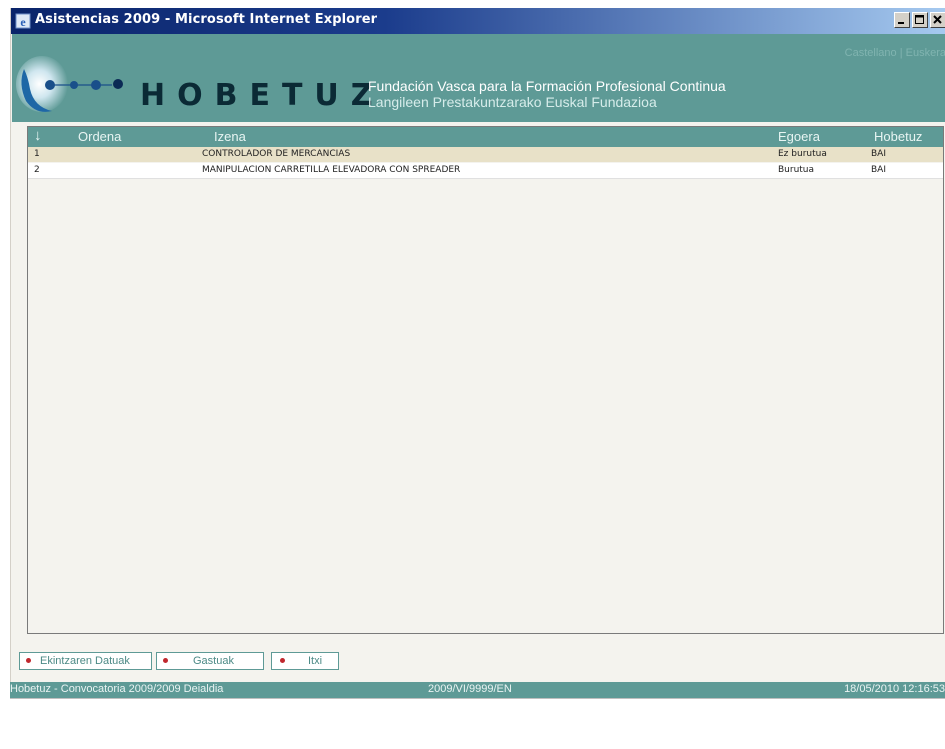 The height and width of the screenshot is (749, 945). What do you see at coordinates (902, 20) in the screenshot?
I see `minimize-icon` at bounding box center [902, 20].